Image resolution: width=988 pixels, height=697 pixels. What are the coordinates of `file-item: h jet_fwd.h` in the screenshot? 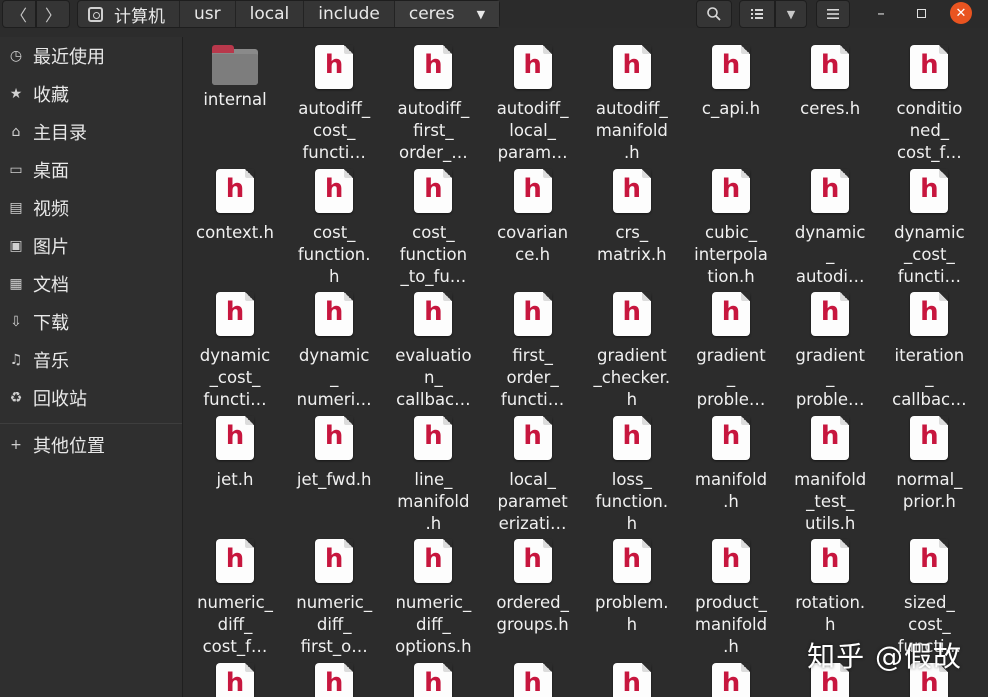 It's located at (334, 451).